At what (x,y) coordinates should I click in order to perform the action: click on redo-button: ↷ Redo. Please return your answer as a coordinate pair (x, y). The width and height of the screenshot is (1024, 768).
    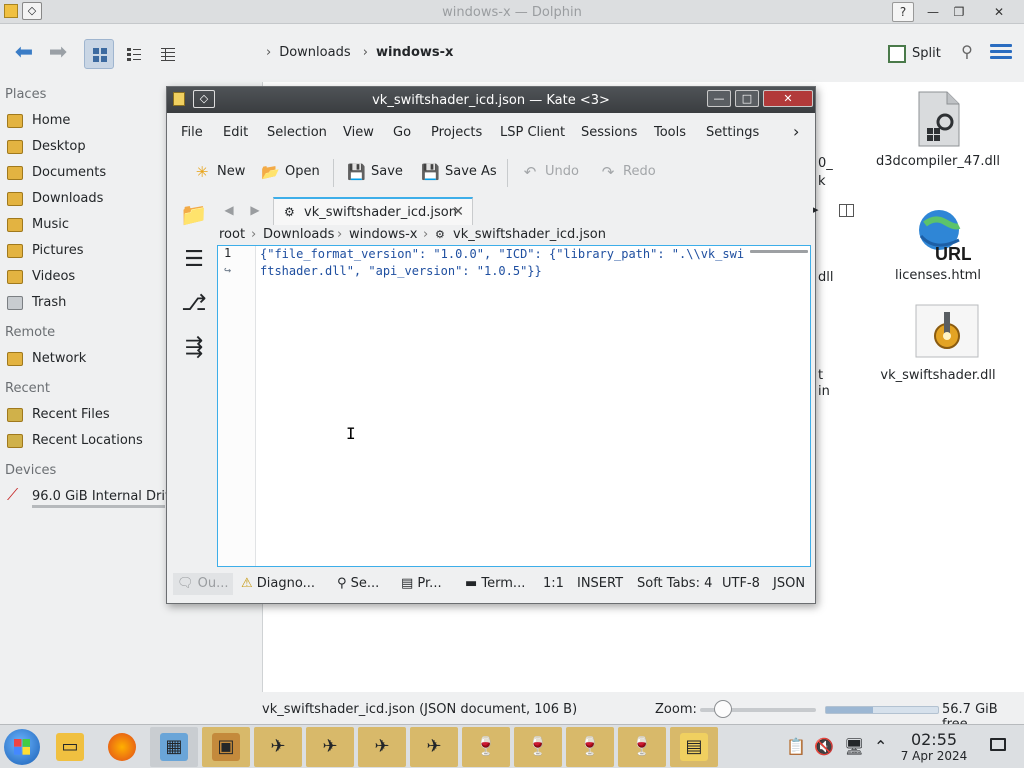
    Looking at the image, I should click on (627, 172).